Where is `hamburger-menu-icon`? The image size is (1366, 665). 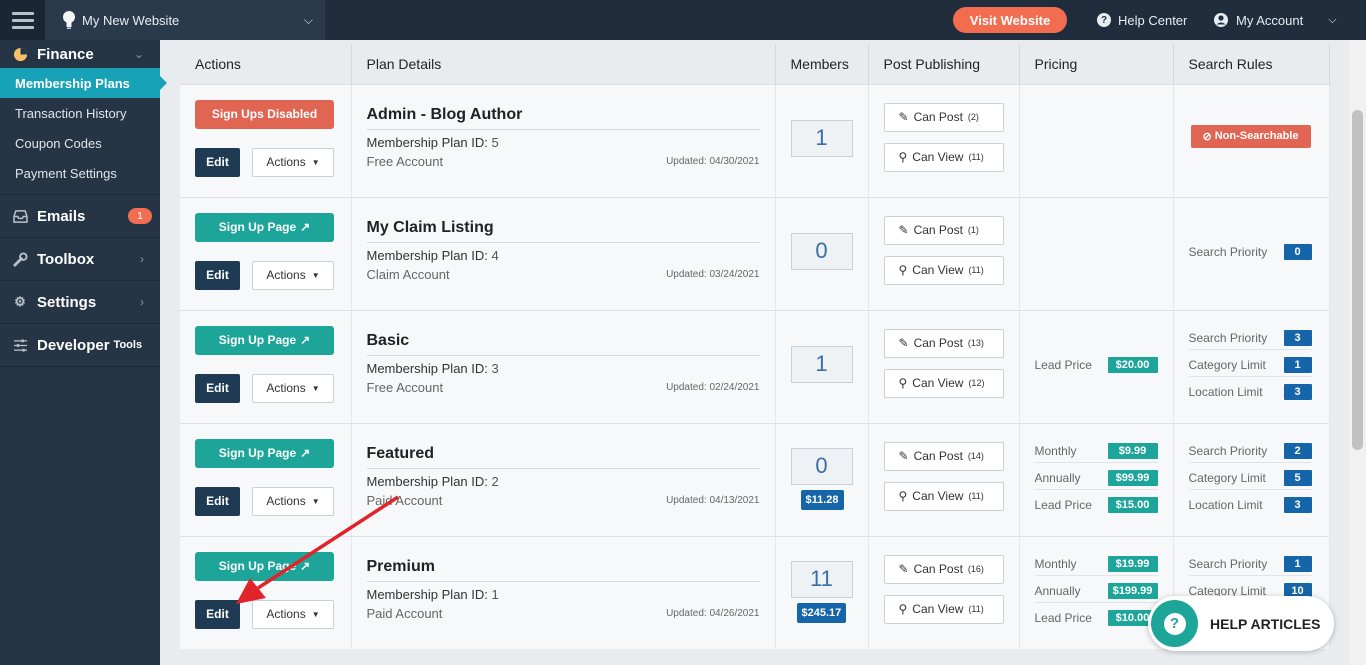 hamburger-menu-icon is located at coordinates (22, 20).